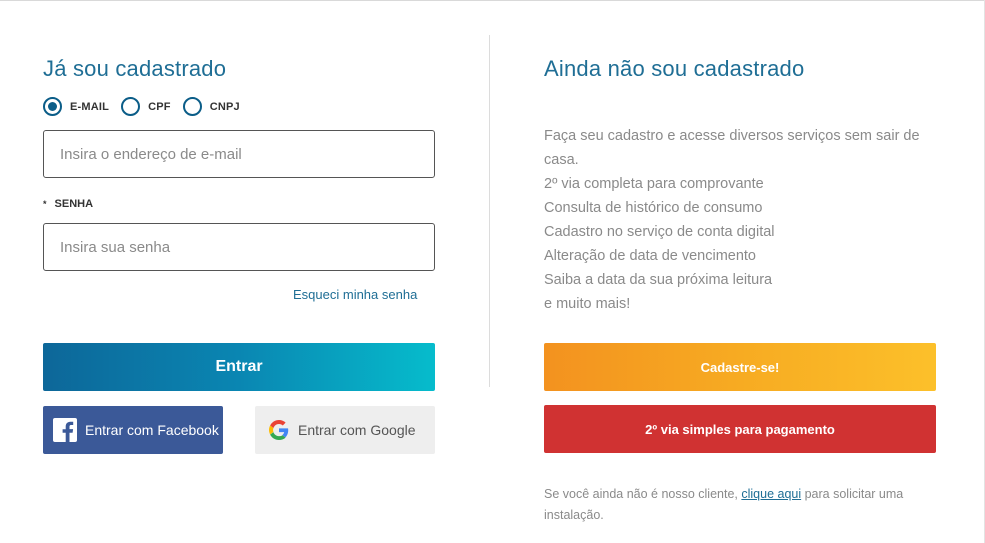 The image size is (985, 543). What do you see at coordinates (659, 232) in the screenshot?
I see `benefit-line: Cadastro no serviço de conta digital` at bounding box center [659, 232].